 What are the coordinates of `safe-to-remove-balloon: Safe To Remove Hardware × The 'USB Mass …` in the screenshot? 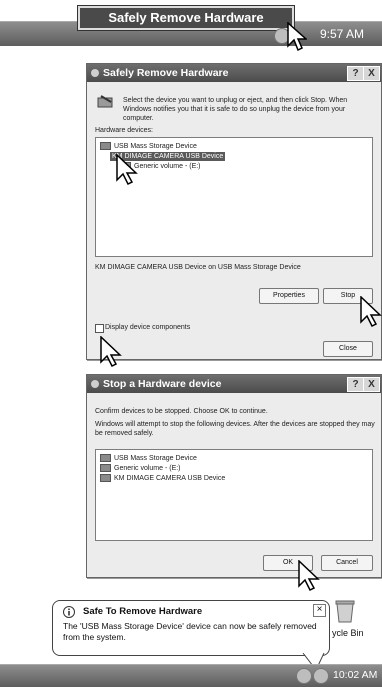 It's located at (191, 628).